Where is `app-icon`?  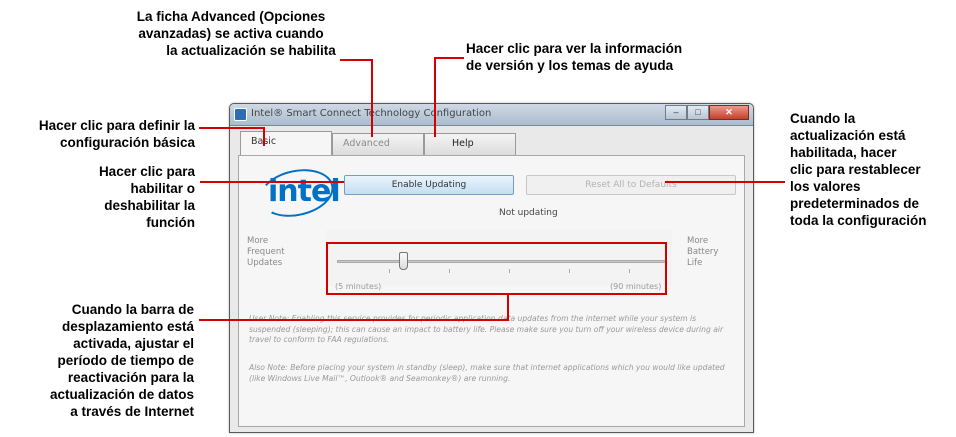 app-icon is located at coordinates (240, 114).